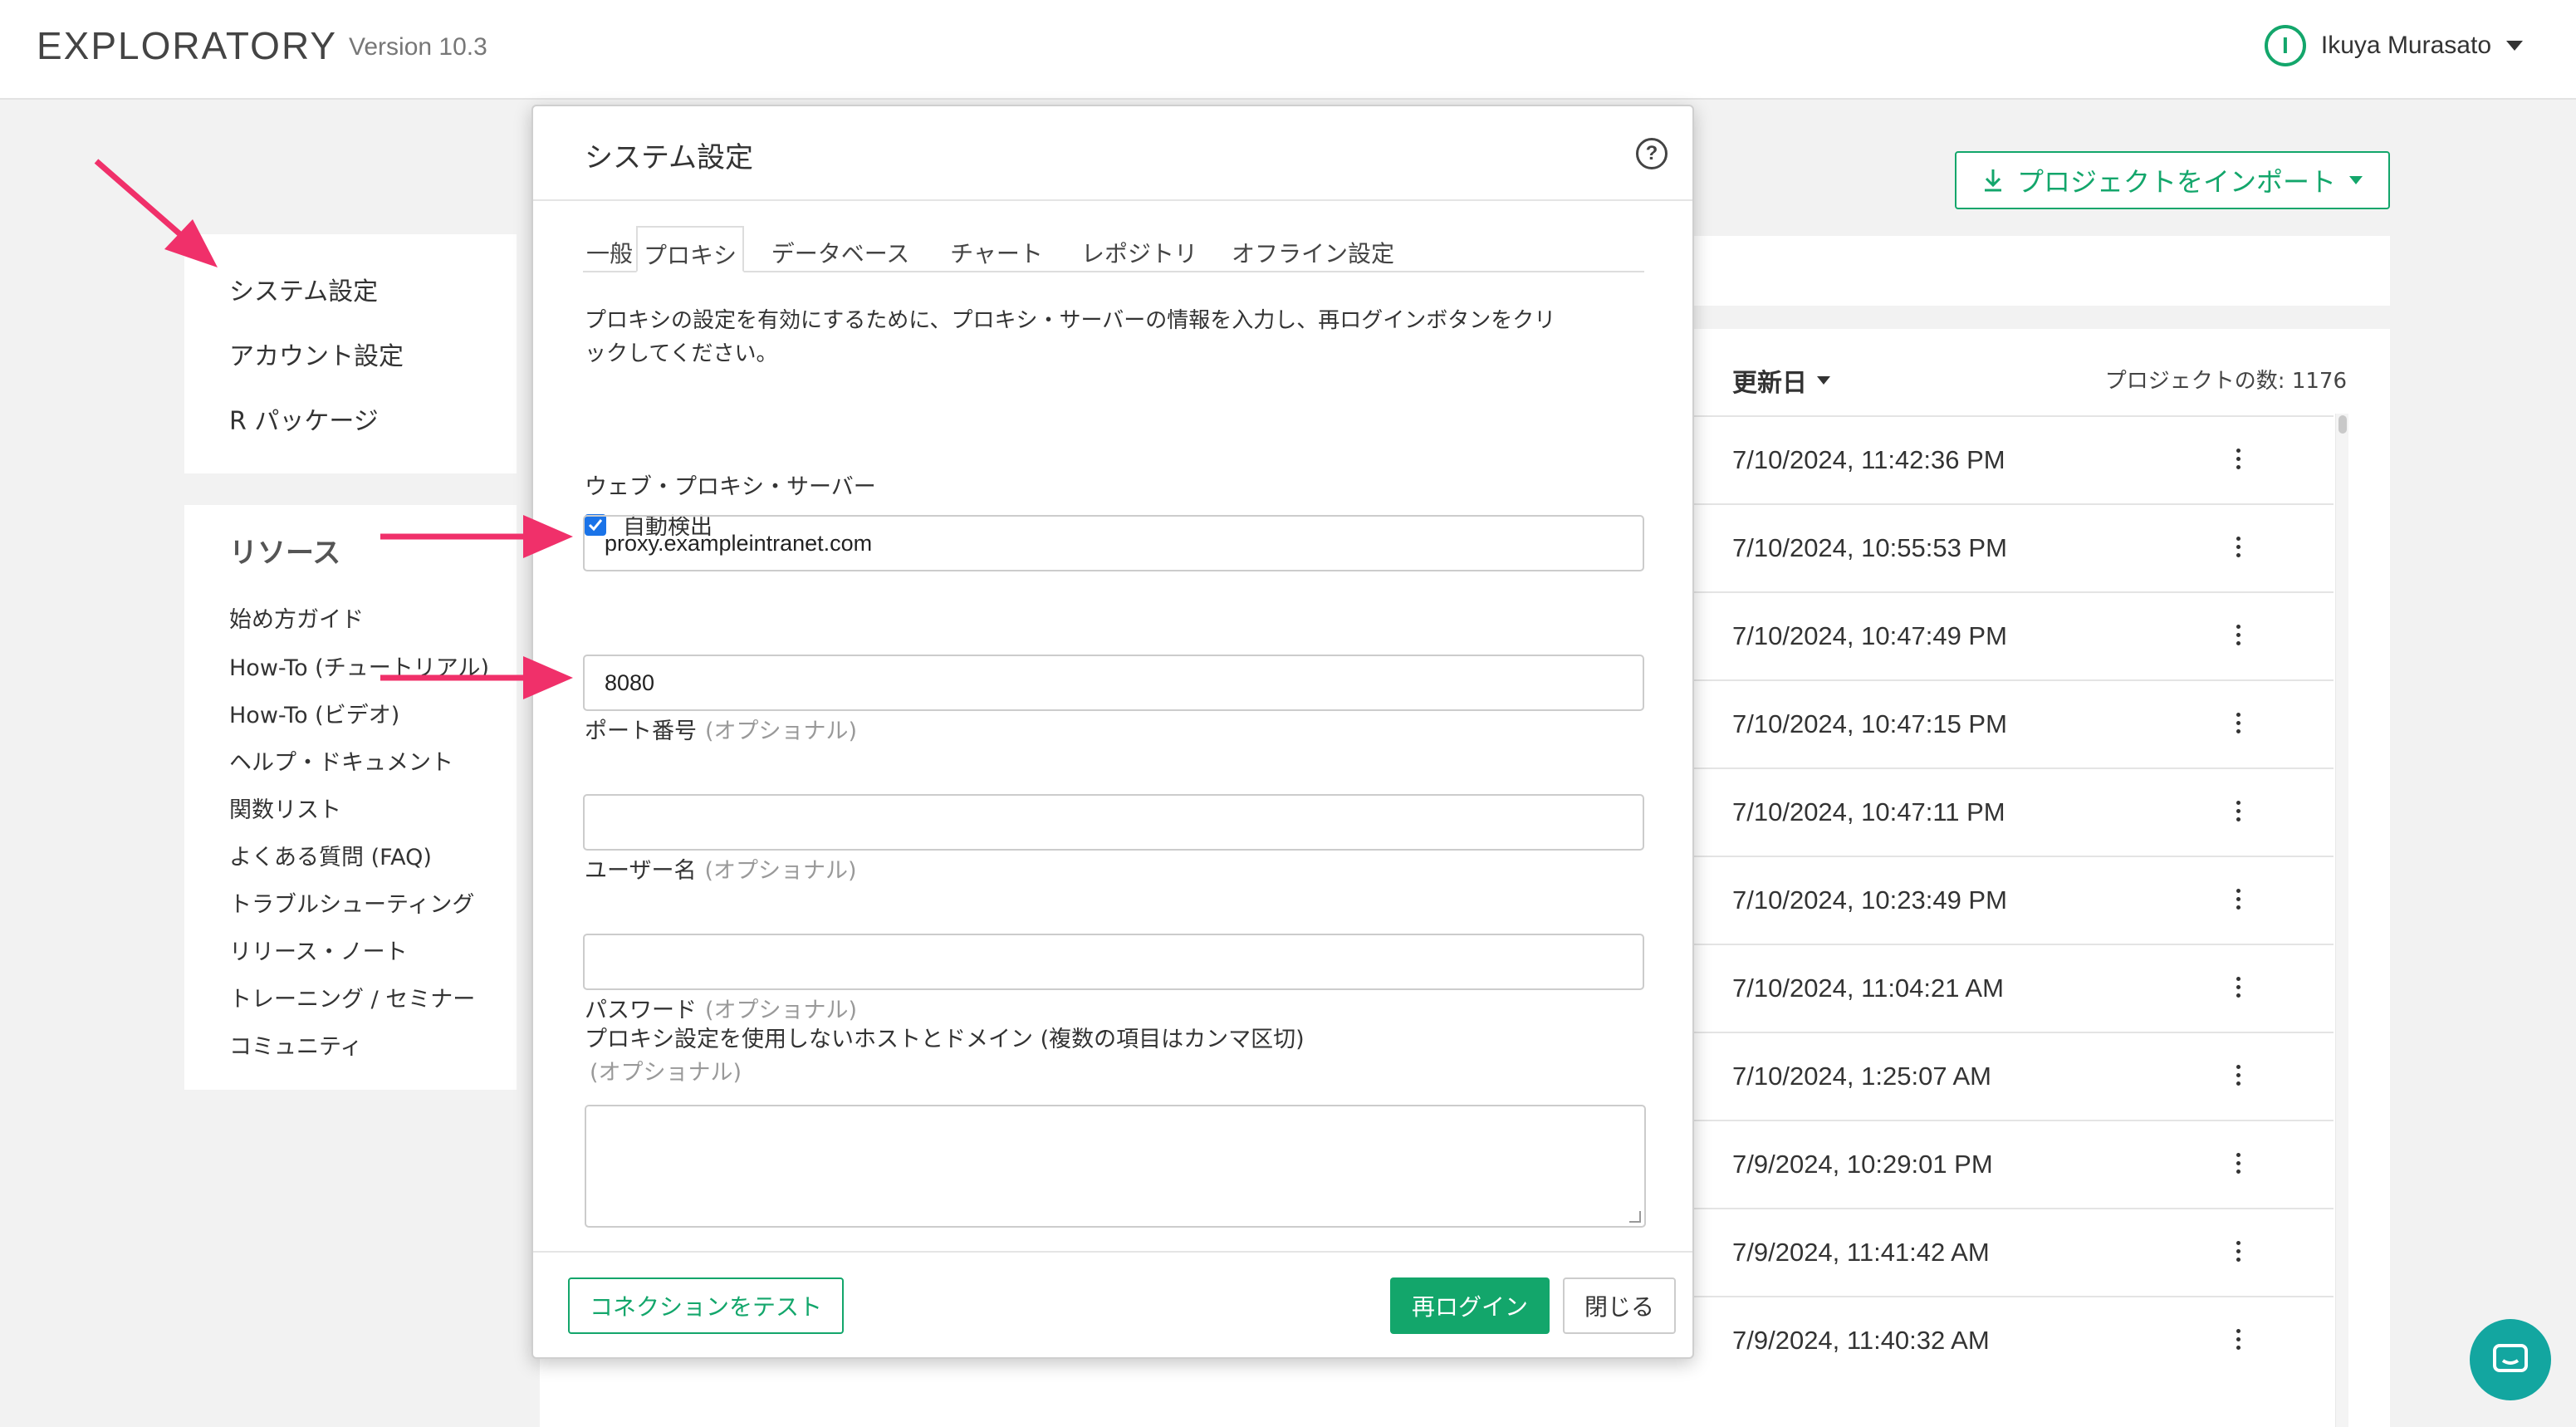 This screenshot has width=2576, height=1427. Describe the element at coordinates (2038, 271) in the screenshot. I see `project-filter-bar` at that location.